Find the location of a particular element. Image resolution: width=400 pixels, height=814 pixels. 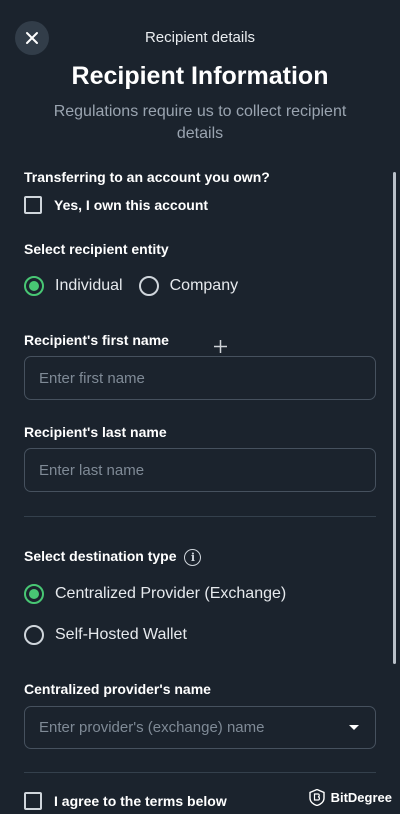

watermark-text: BitDegree is located at coordinates (361, 797).